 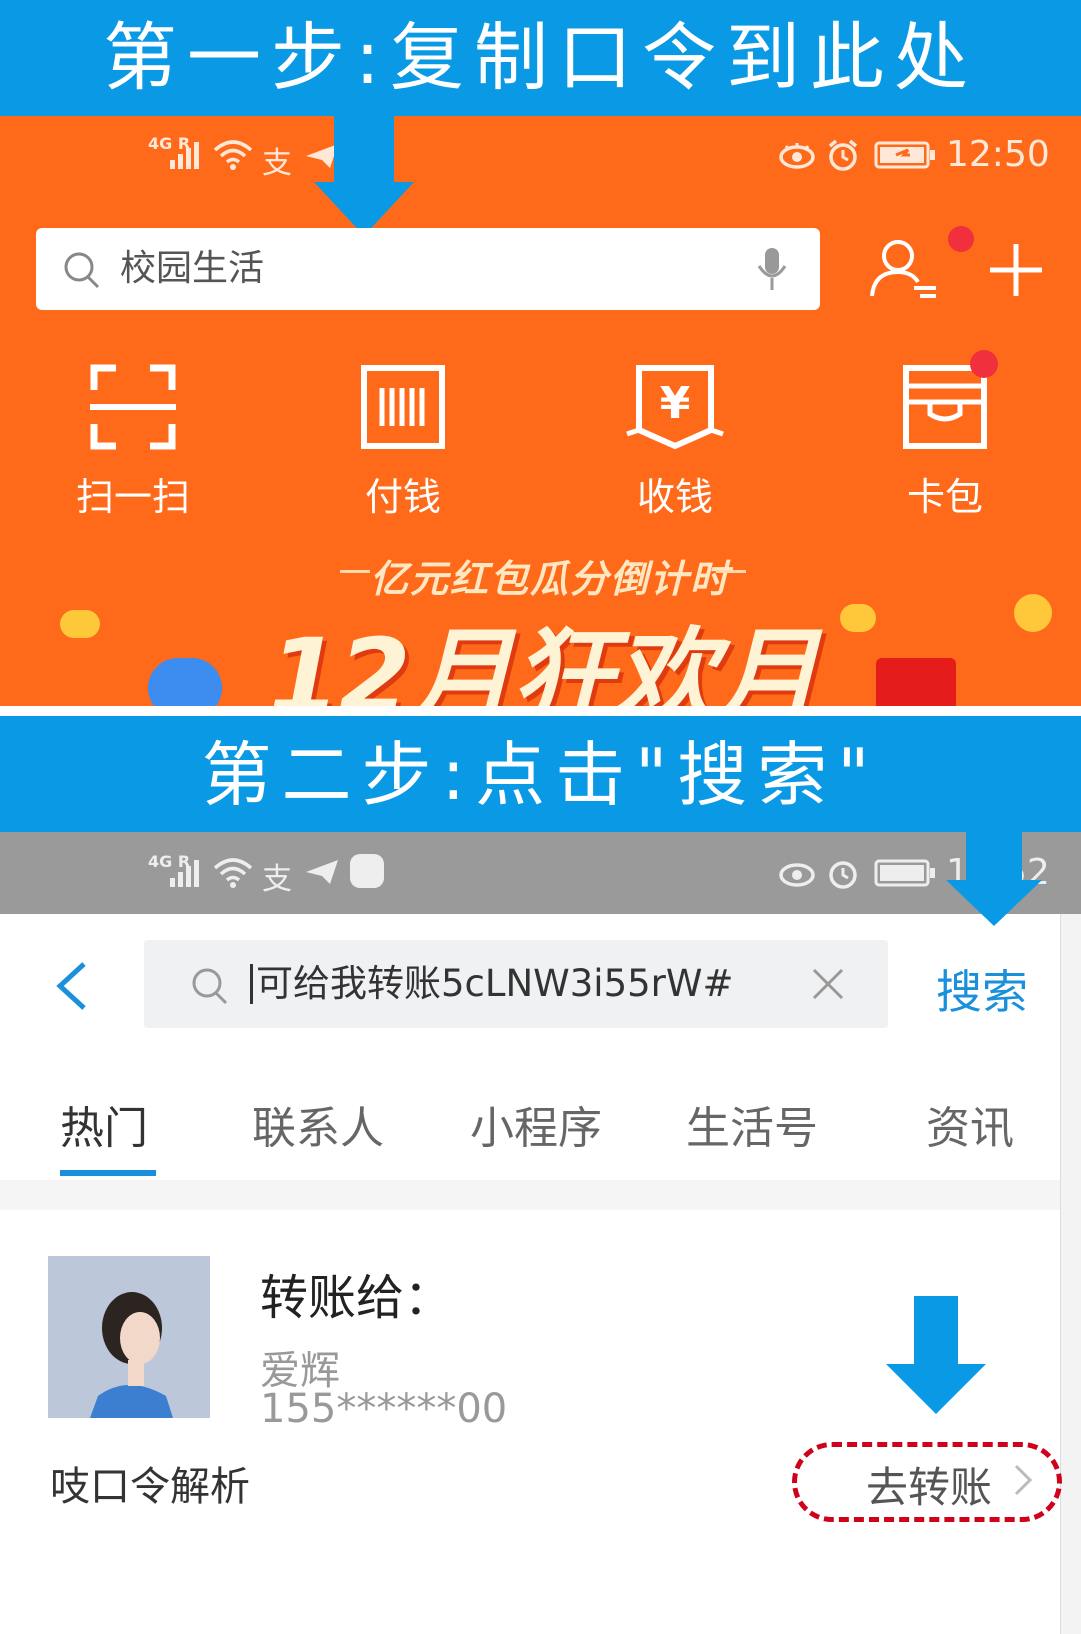 I want to click on search-placeholder: 校园生活, so click(x=192, y=268).